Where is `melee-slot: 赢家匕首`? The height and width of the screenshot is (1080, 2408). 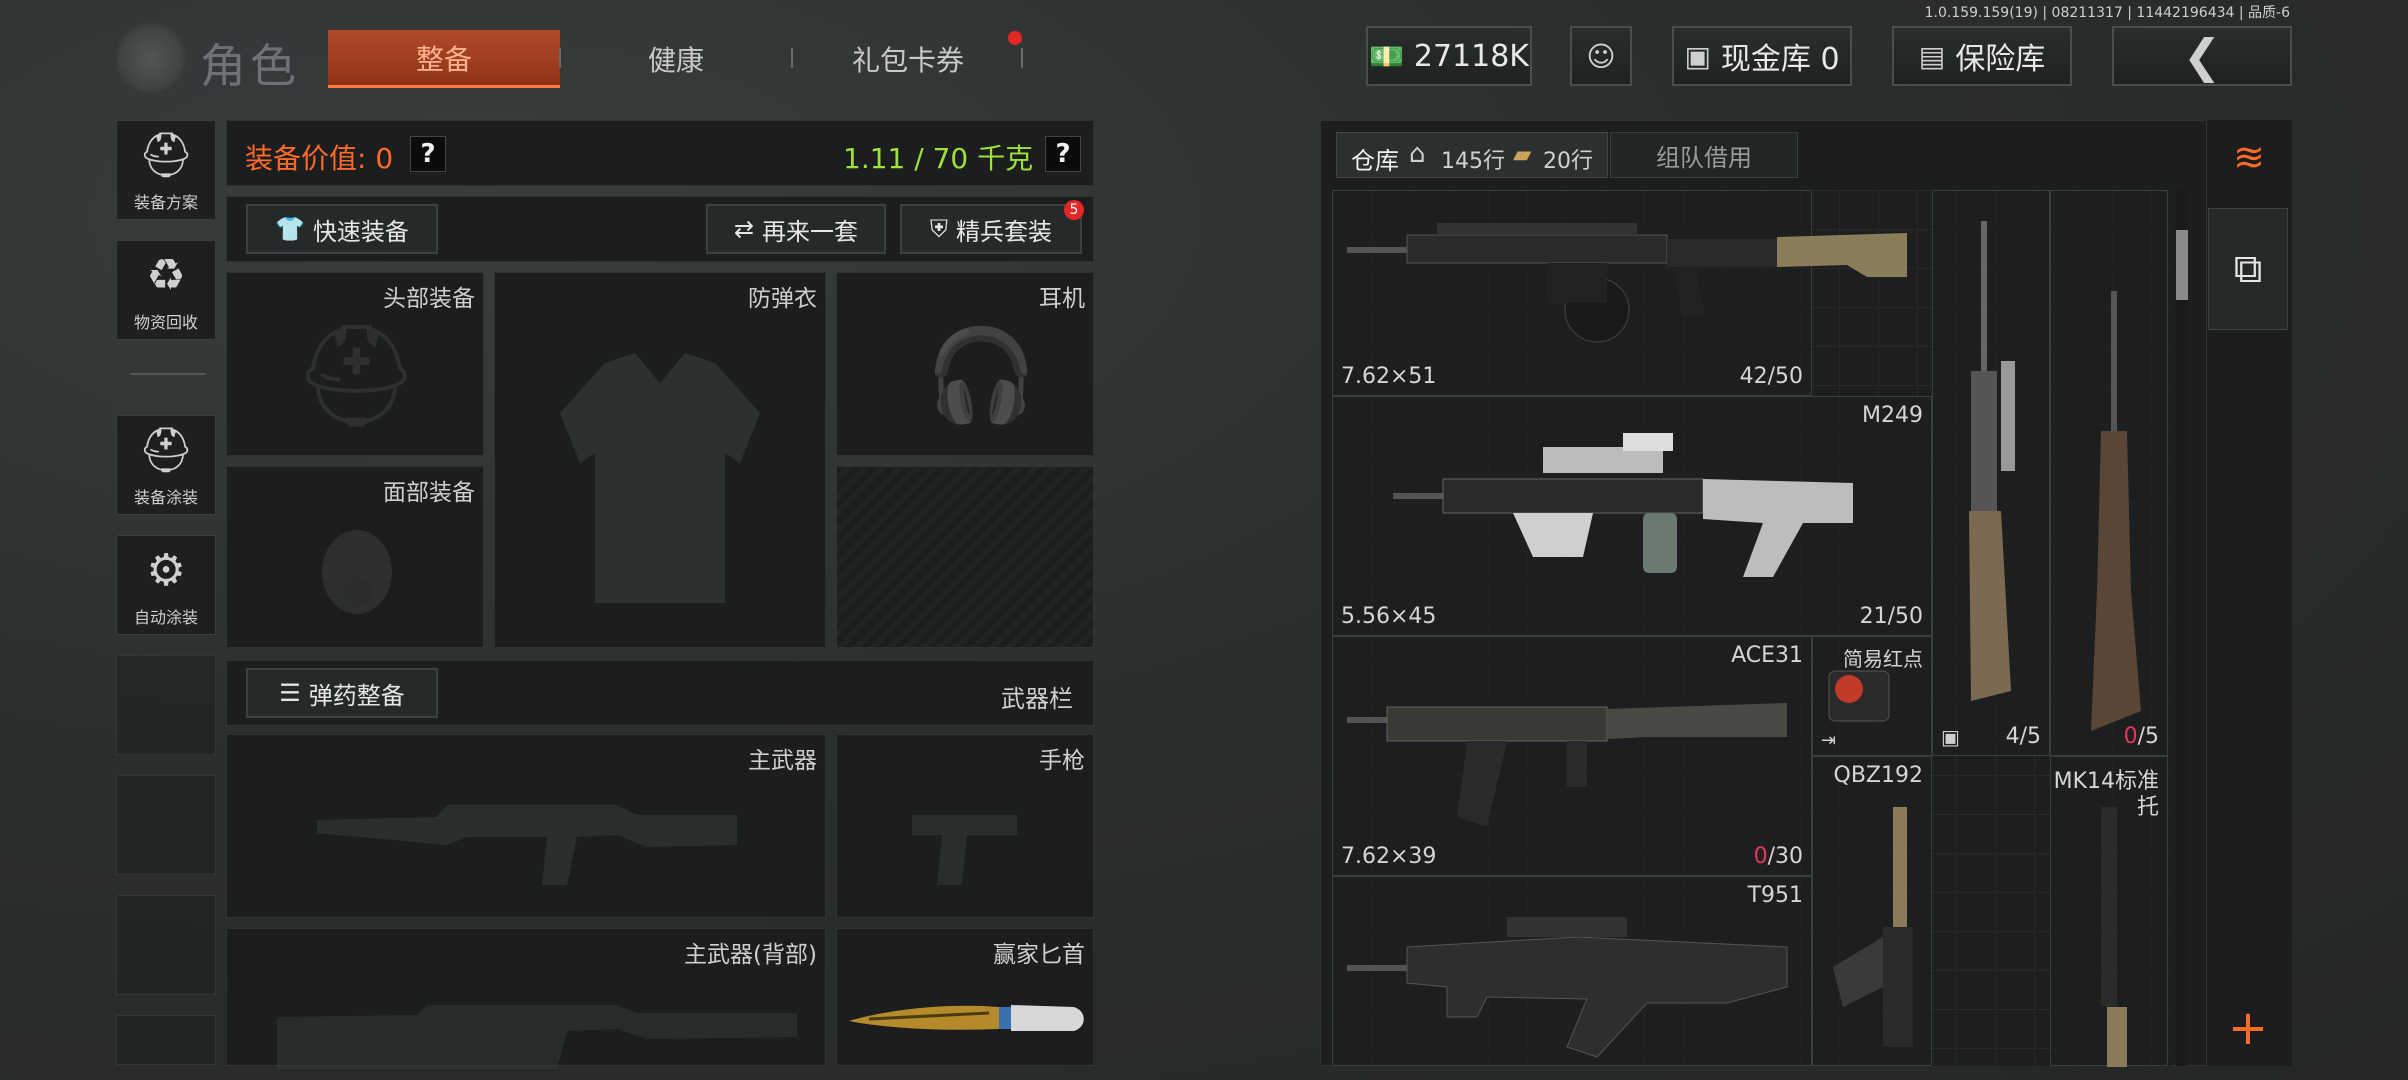
melee-slot: 赢家匕首 is located at coordinates (965, 997).